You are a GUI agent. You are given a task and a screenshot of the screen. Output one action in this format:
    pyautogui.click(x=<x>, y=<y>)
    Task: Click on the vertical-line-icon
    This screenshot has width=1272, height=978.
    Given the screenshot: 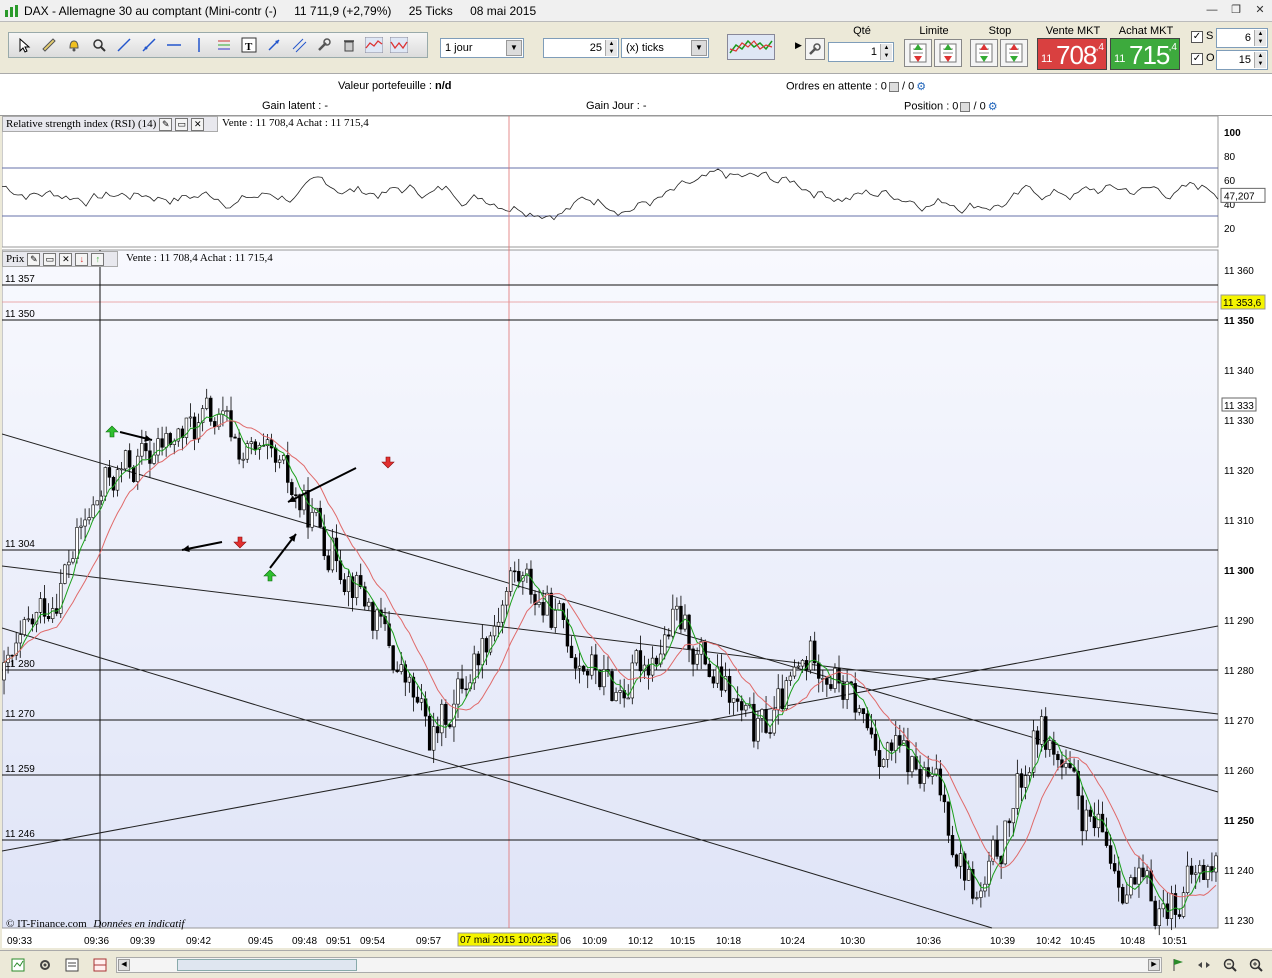 What is the action you would take?
    pyautogui.click(x=199, y=45)
    